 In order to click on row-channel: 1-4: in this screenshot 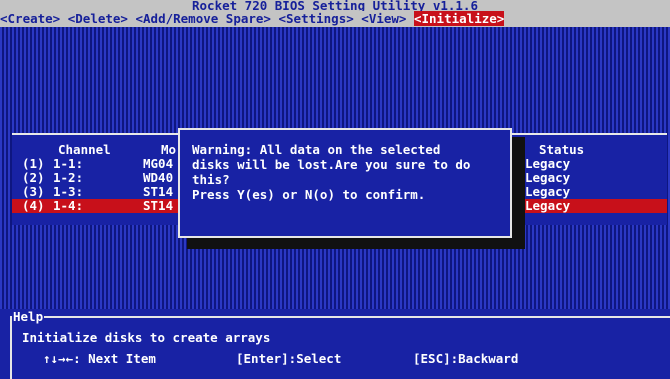, I will do `click(68, 205)`.